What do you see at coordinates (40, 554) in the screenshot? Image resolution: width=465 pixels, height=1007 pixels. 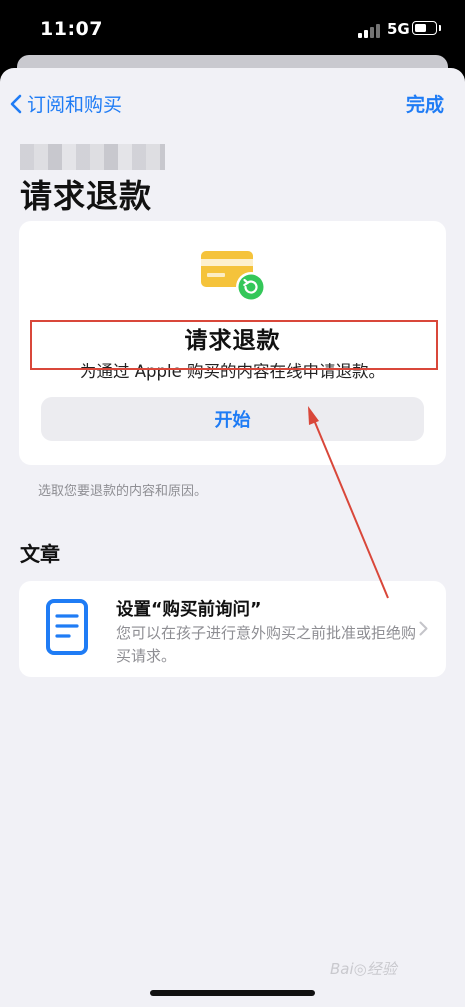 I see `articles-header: 文章` at bounding box center [40, 554].